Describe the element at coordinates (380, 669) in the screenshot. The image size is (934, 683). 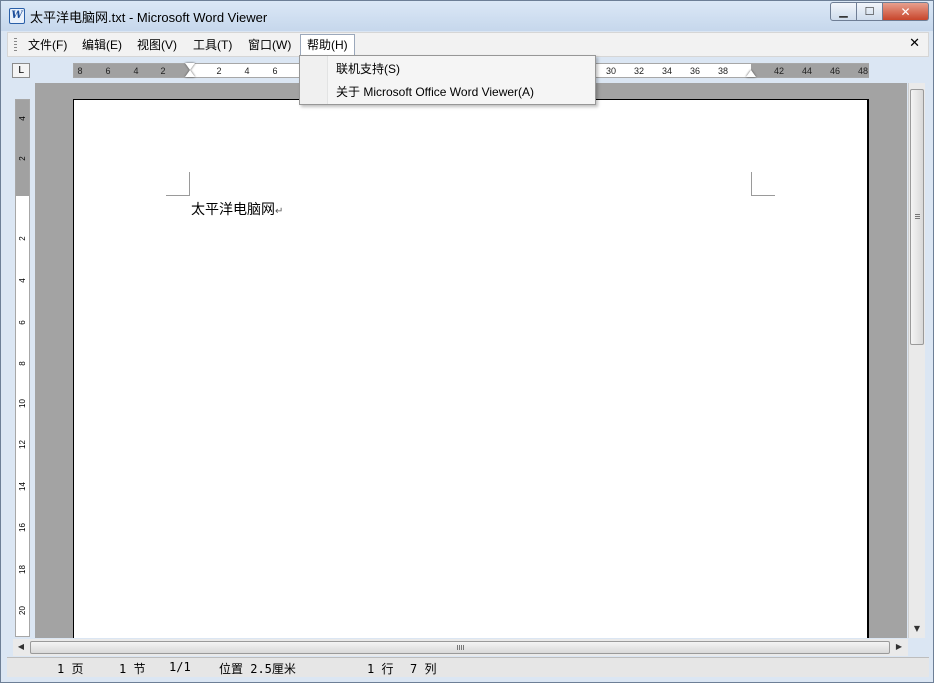
I see `status-line: 1 行` at that location.